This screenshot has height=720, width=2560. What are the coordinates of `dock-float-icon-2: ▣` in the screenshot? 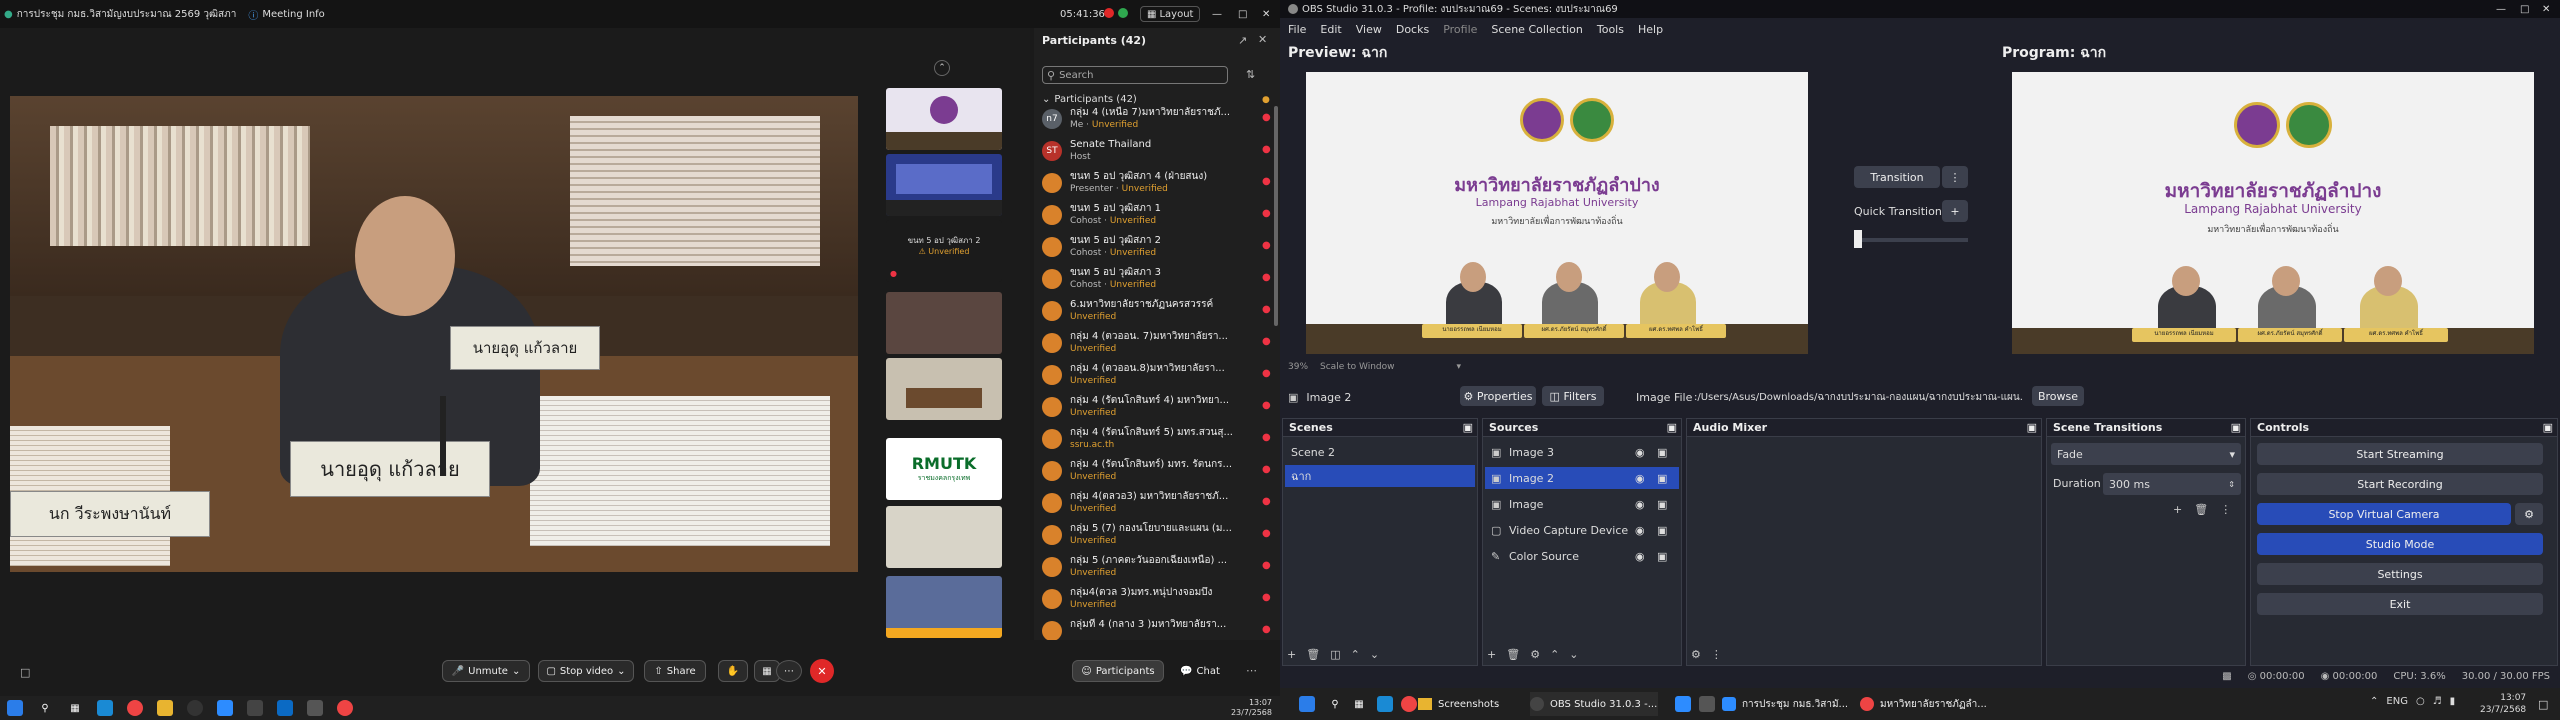 It's located at (1672, 427).